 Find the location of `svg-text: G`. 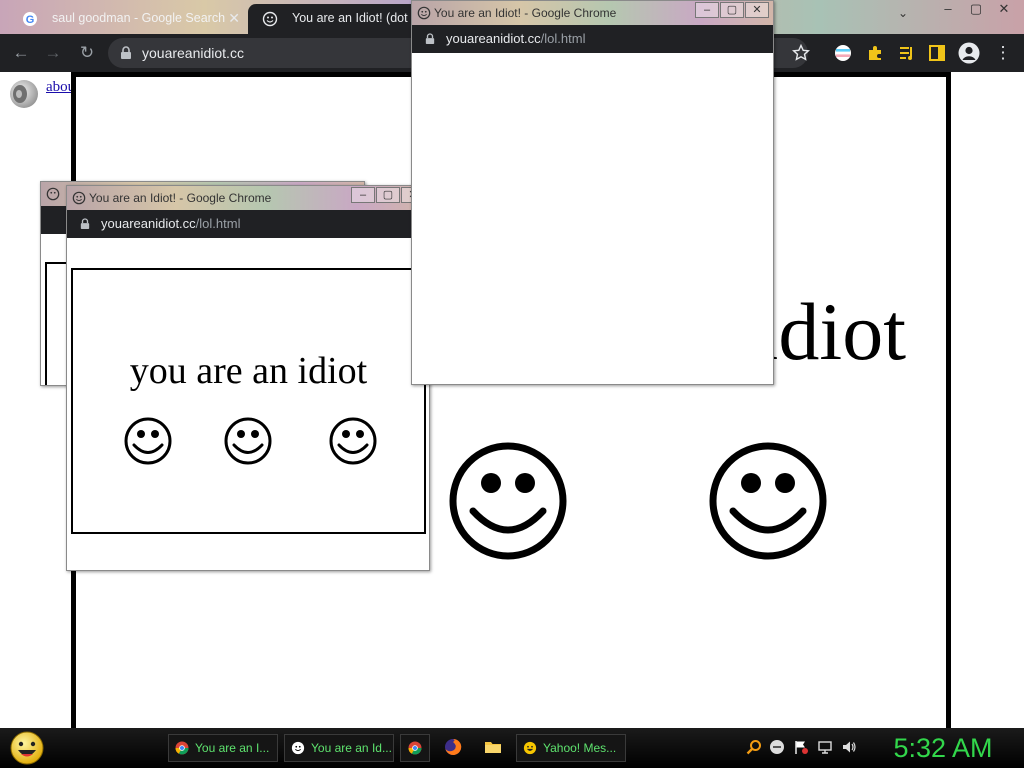

svg-text: G is located at coordinates (30, 20).